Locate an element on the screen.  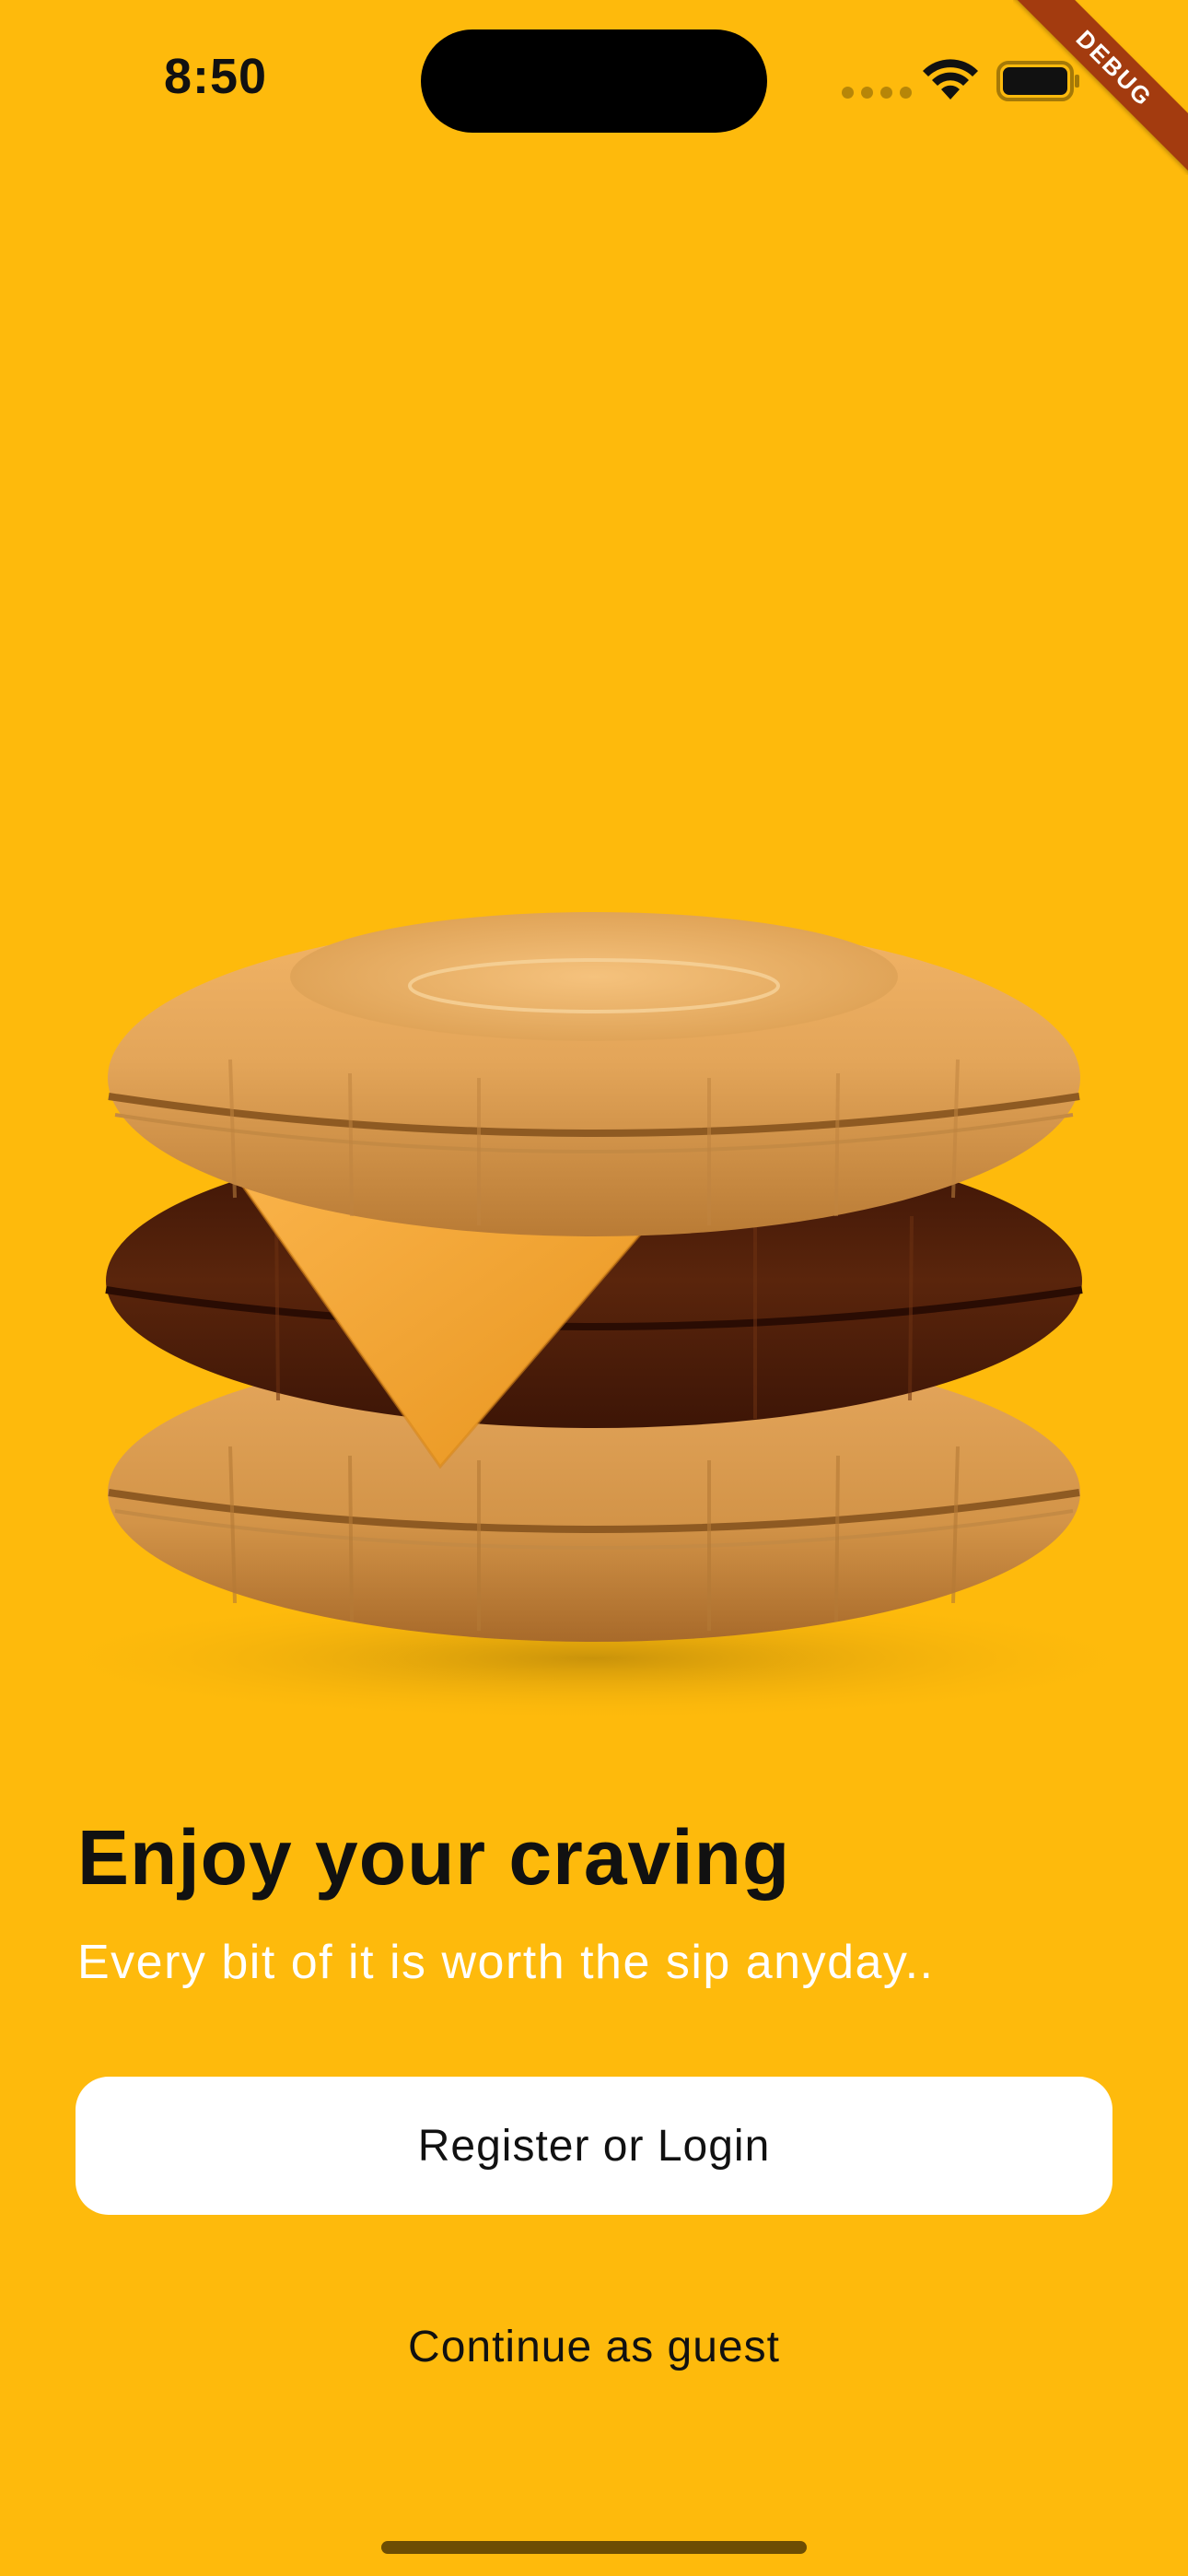
register-or-login-button: Register or Login is located at coordinates (594, 2146).